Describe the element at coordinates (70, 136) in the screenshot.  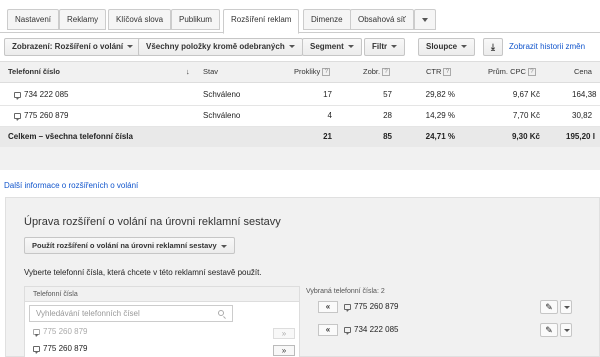
I see `total-label: Celkem – všechna telefonní čísla` at that location.